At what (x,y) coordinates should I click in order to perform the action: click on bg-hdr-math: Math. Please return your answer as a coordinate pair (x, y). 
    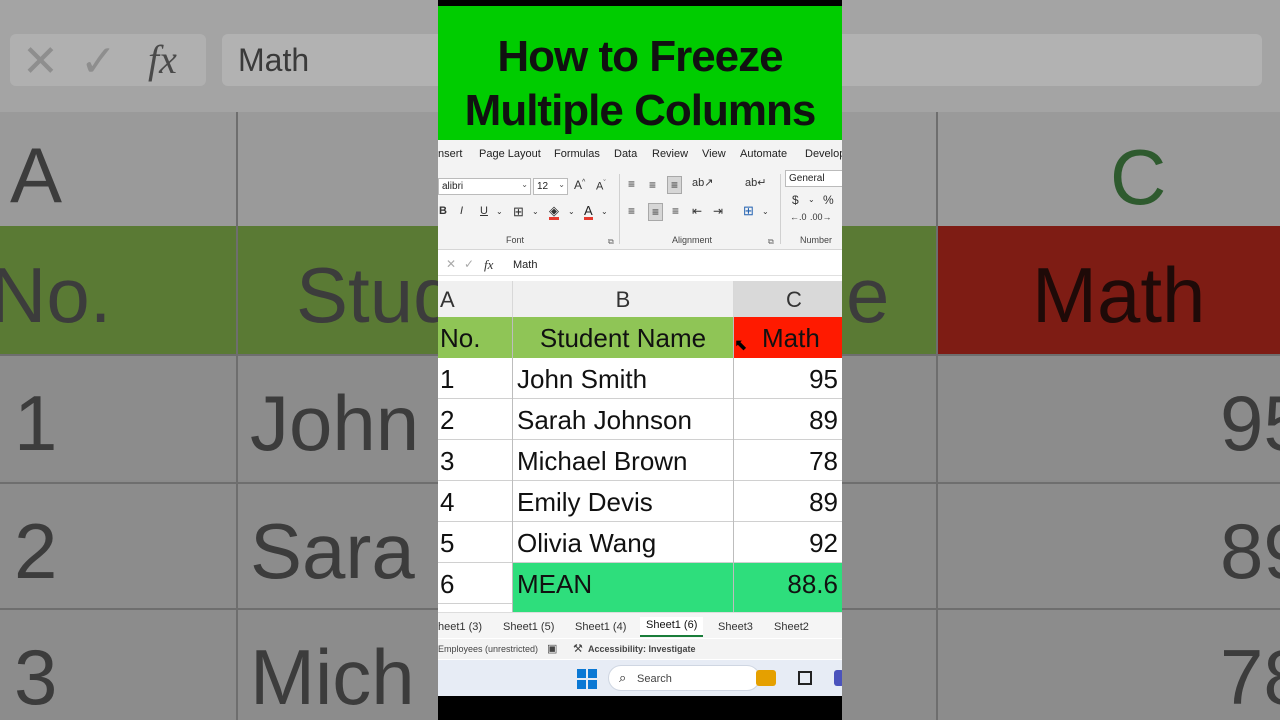
    Looking at the image, I should click on (1119, 295).